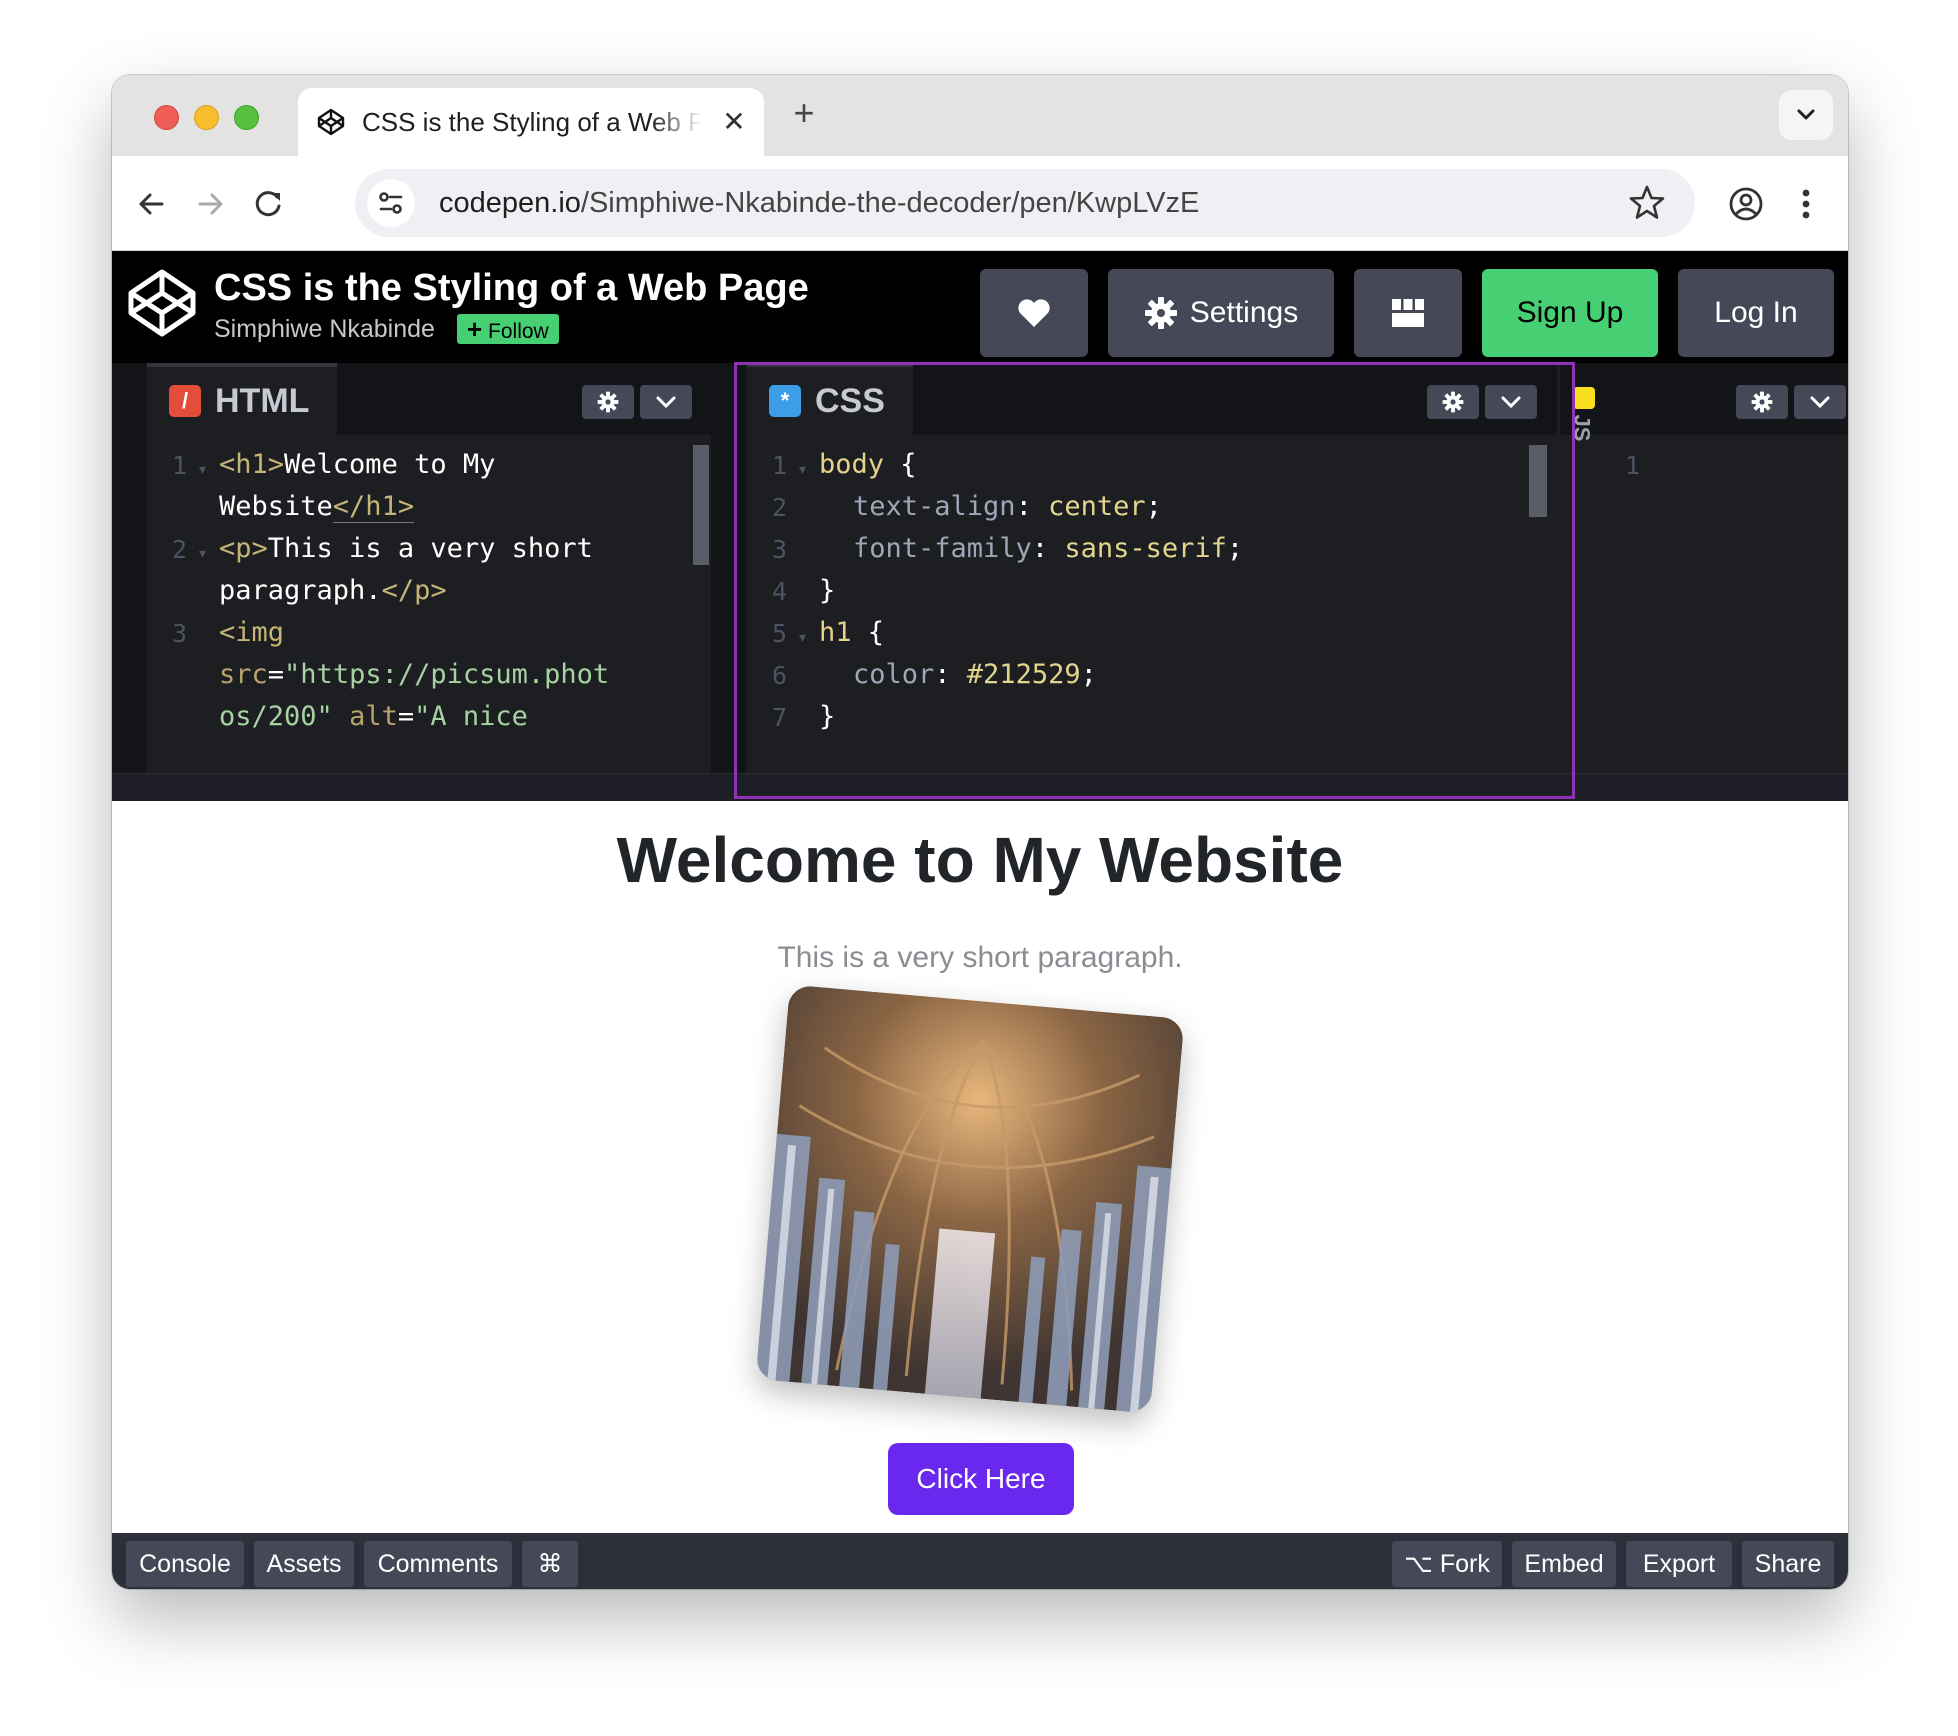 This screenshot has width=1958, height=1736. What do you see at coordinates (252, 632) in the screenshot?
I see `code-token: <img` at bounding box center [252, 632].